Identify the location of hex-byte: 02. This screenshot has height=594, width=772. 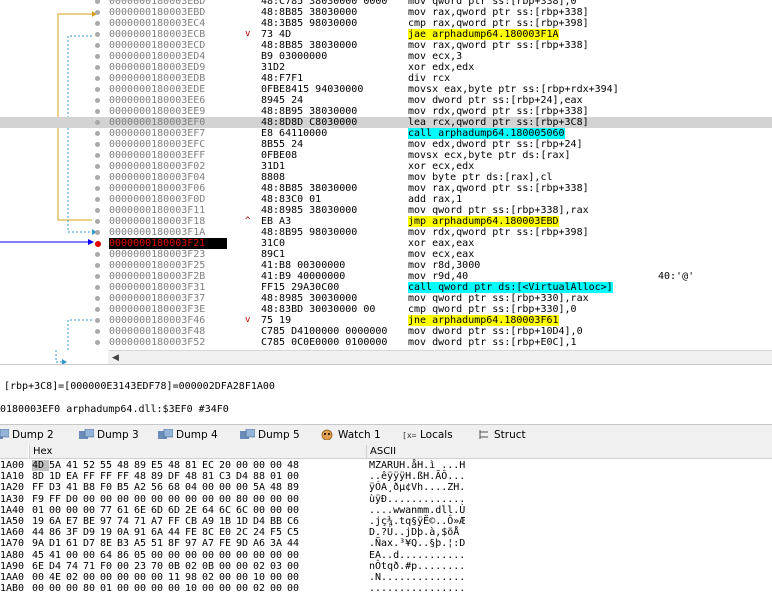
(74, 577).